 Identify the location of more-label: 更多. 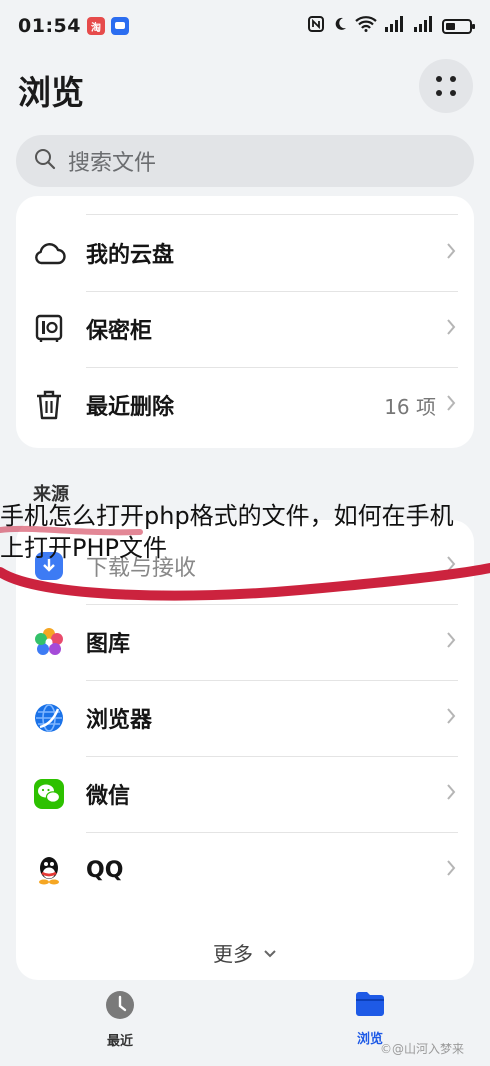
(233, 953).